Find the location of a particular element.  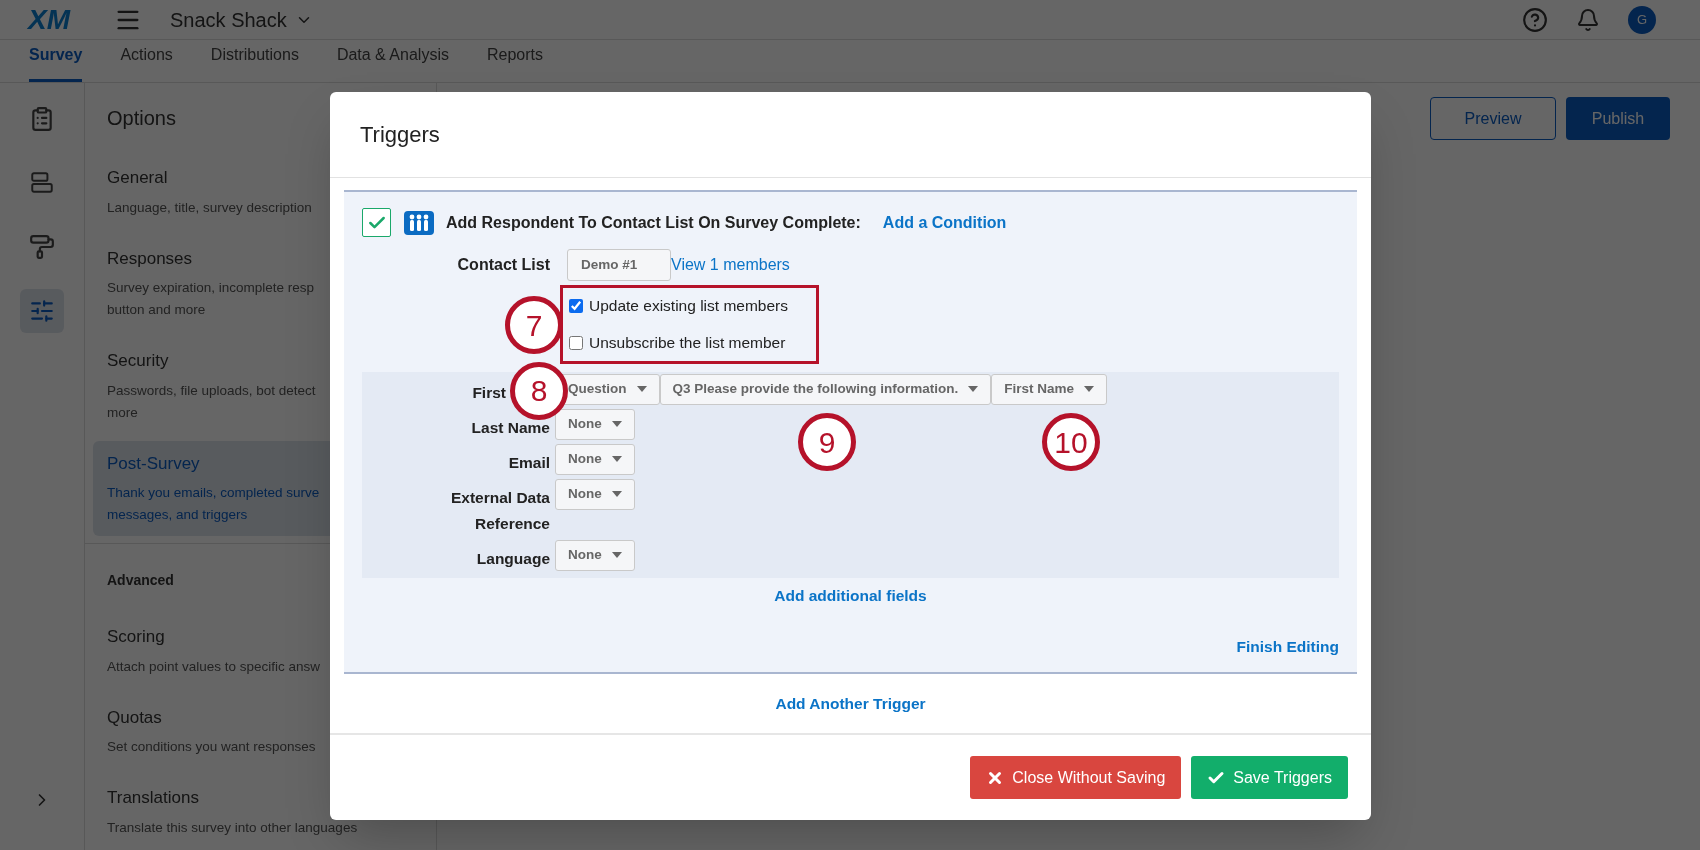

nav-tab: Data & Analysis is located at coordinates (392, 62).